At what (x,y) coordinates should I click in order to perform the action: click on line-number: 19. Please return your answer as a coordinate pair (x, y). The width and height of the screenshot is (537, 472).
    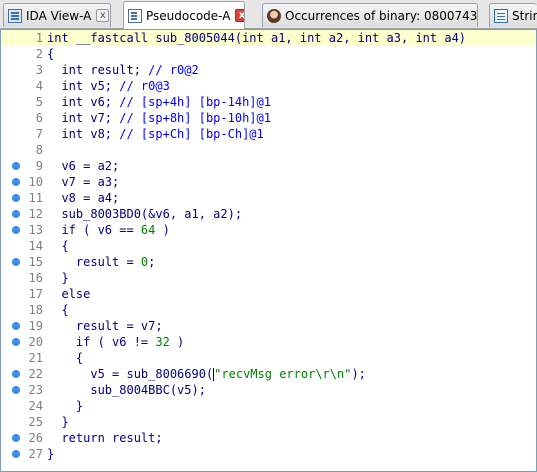
    Looking at the image, I should click on (35, 326).